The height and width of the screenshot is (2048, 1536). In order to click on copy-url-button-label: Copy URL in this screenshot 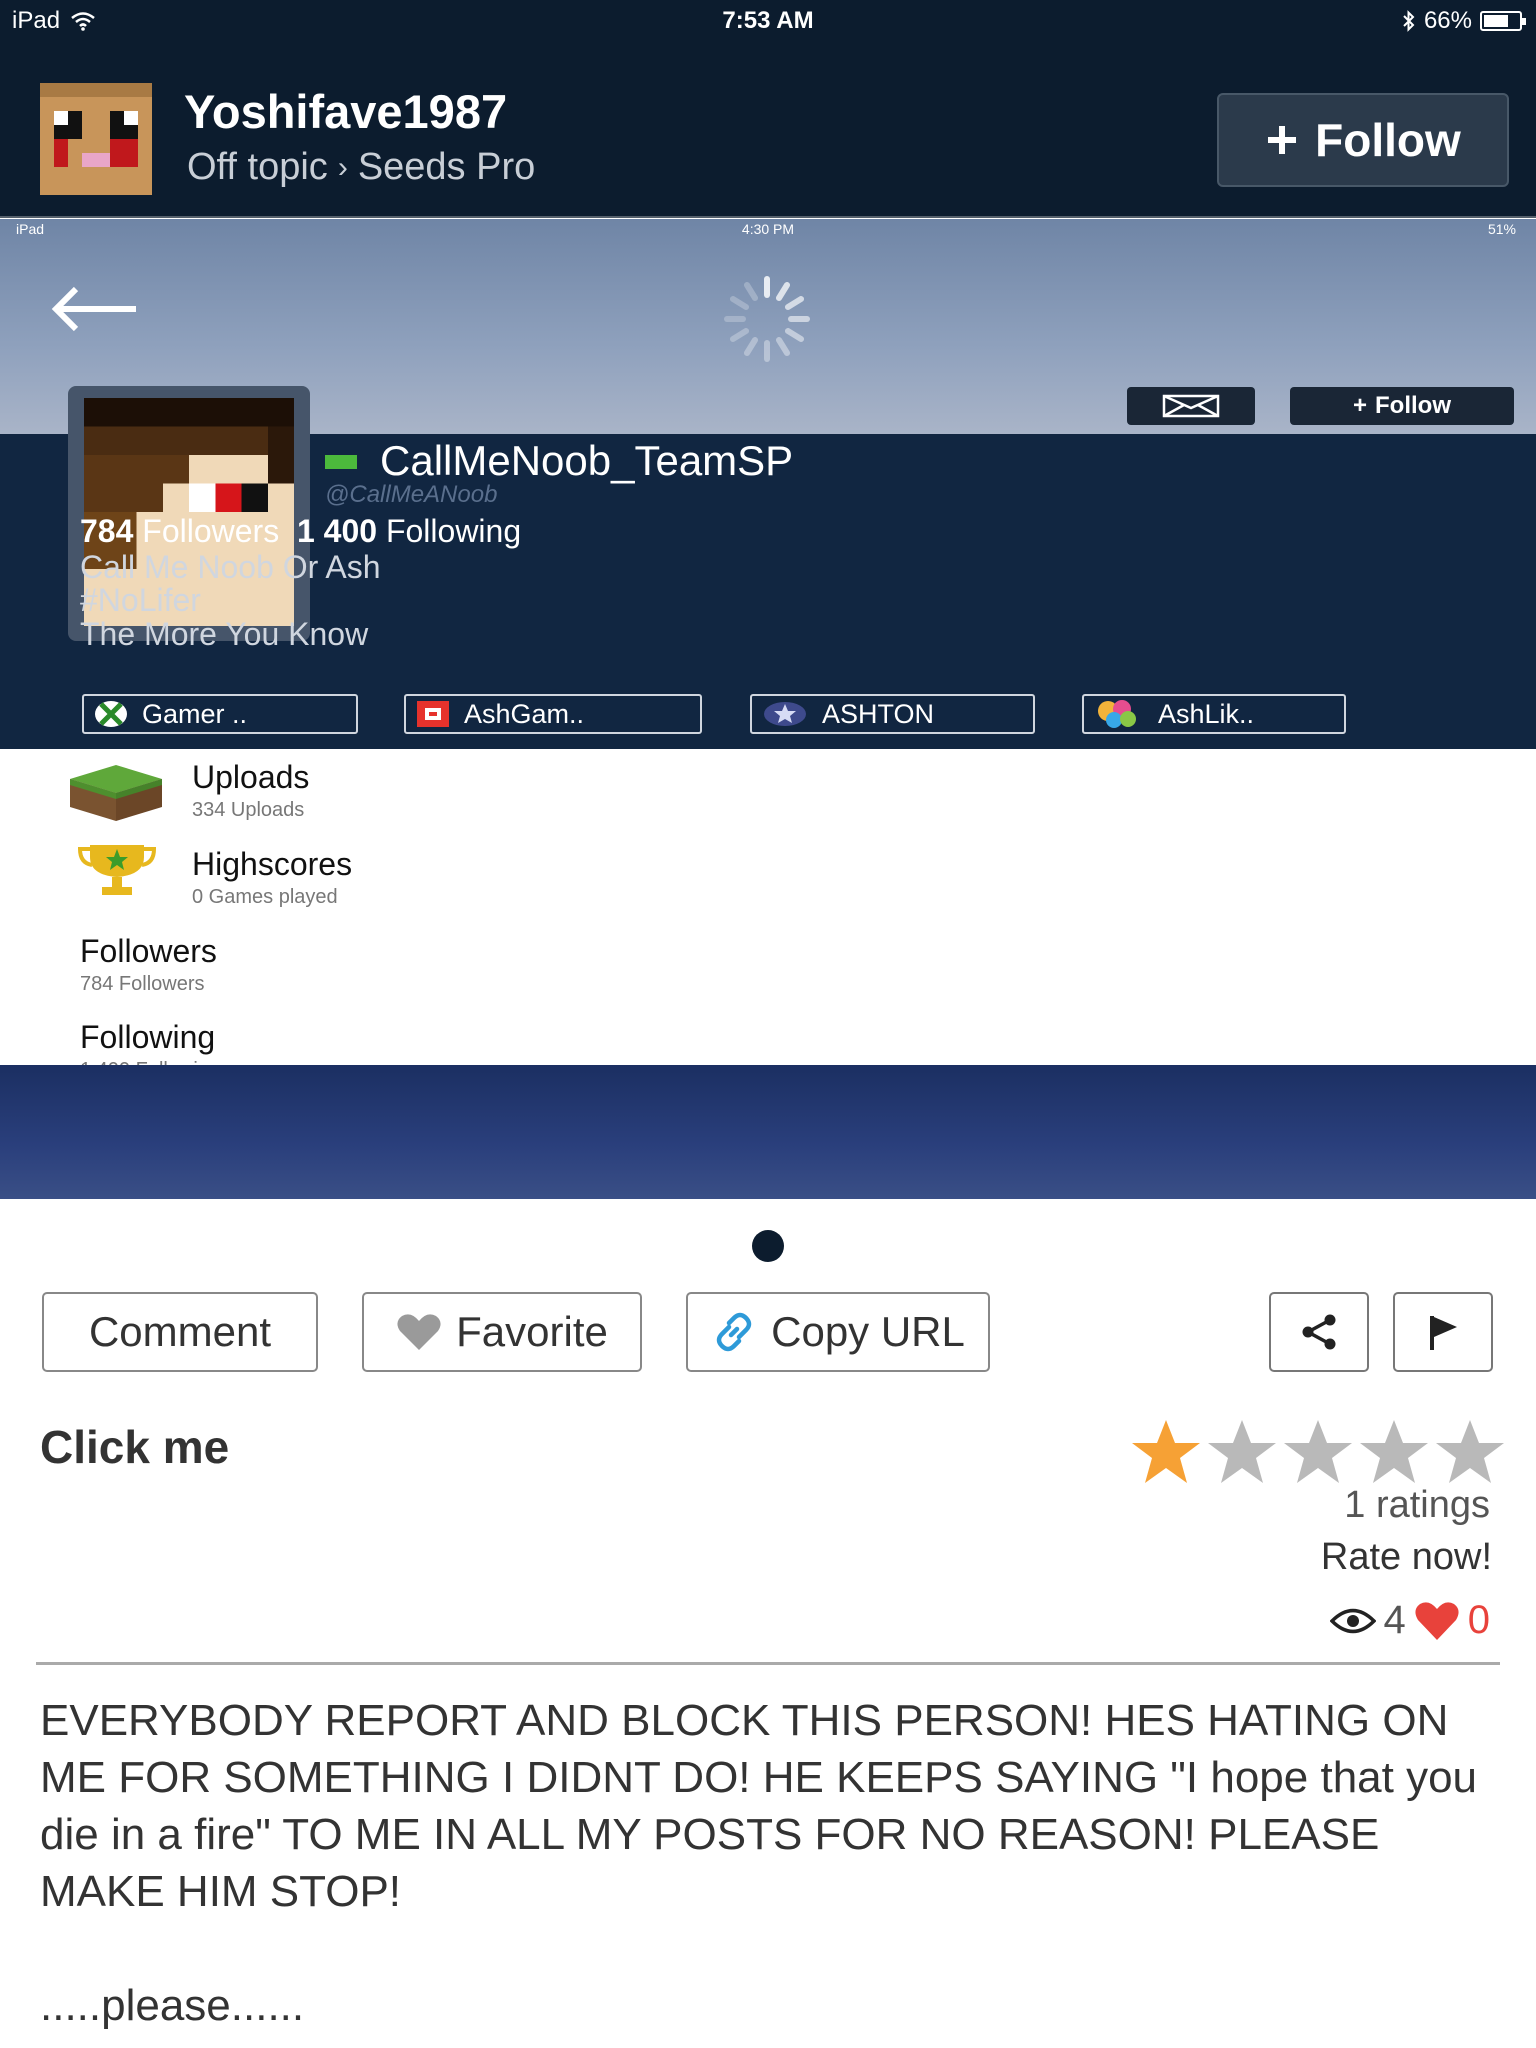, I will do `click(868, 1331)`.